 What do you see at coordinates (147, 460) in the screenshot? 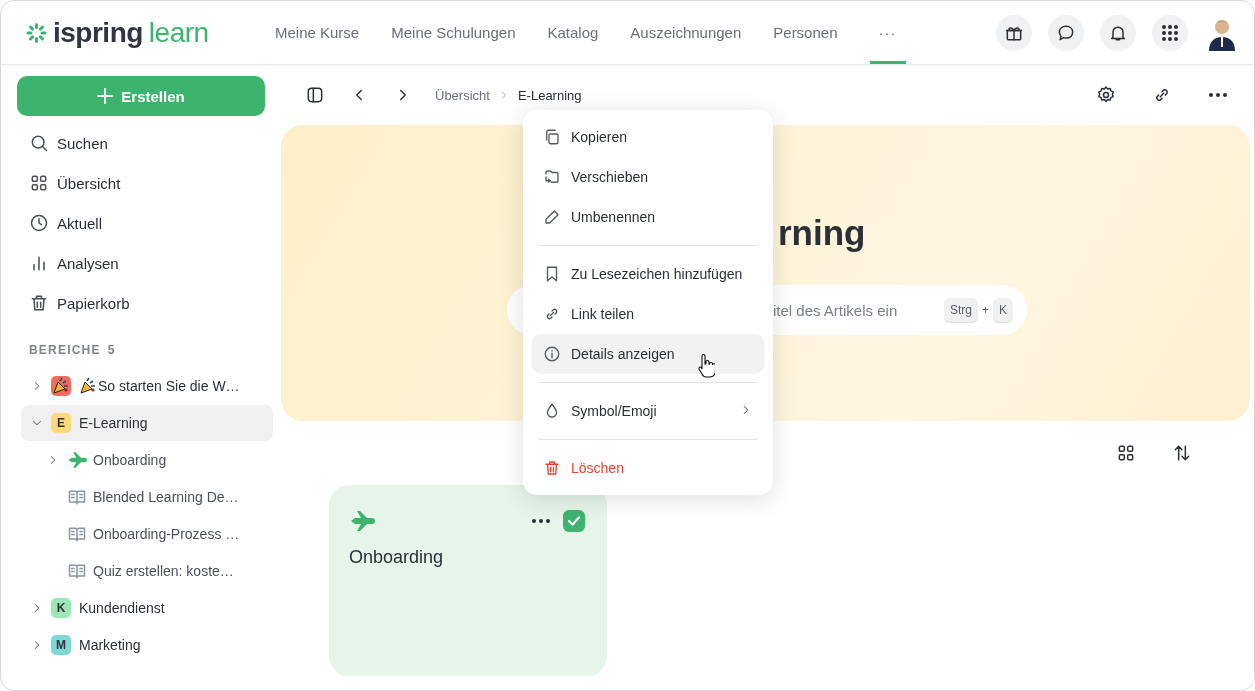
I see `tree-item: Onboarding` at bounding box center [147, 460].